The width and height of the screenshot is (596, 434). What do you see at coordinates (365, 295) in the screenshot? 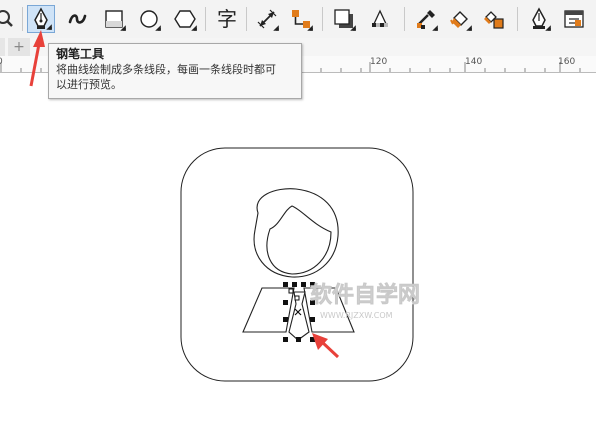
I see `watermark-text: 软件自学网` at bounding box center [365, 295].